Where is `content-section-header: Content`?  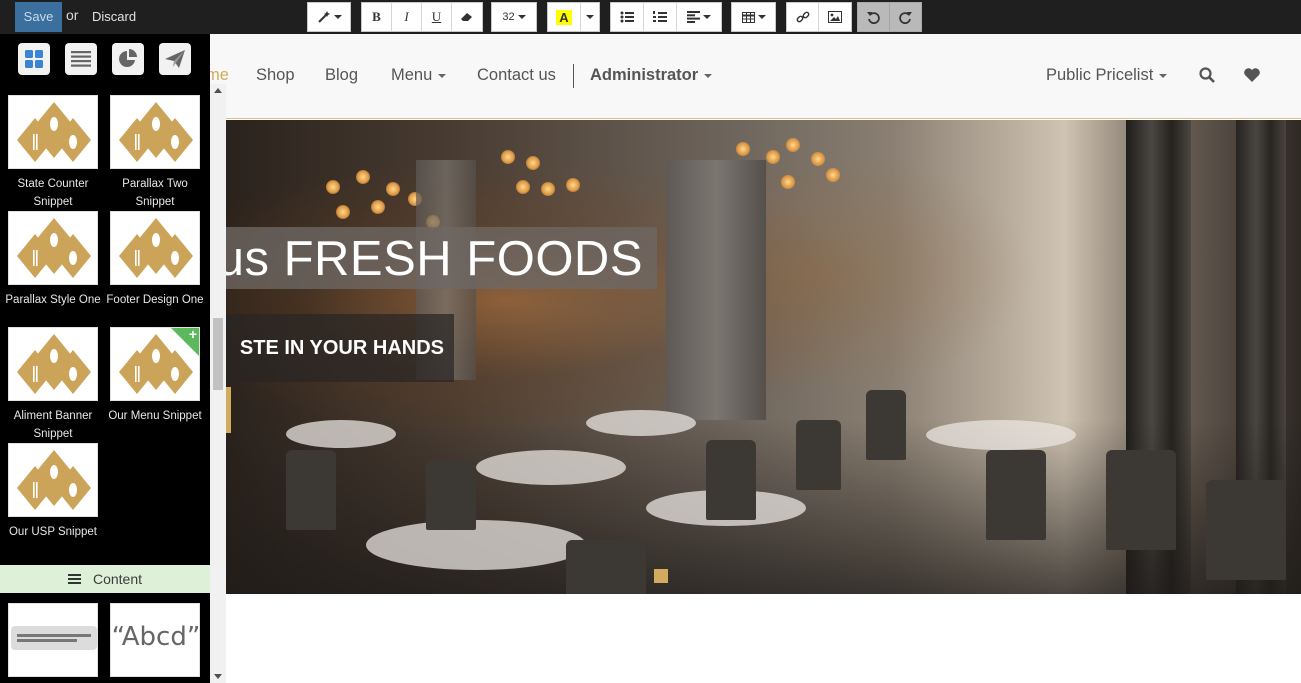 content-section-header: Content is located at coordinates (105, 579).